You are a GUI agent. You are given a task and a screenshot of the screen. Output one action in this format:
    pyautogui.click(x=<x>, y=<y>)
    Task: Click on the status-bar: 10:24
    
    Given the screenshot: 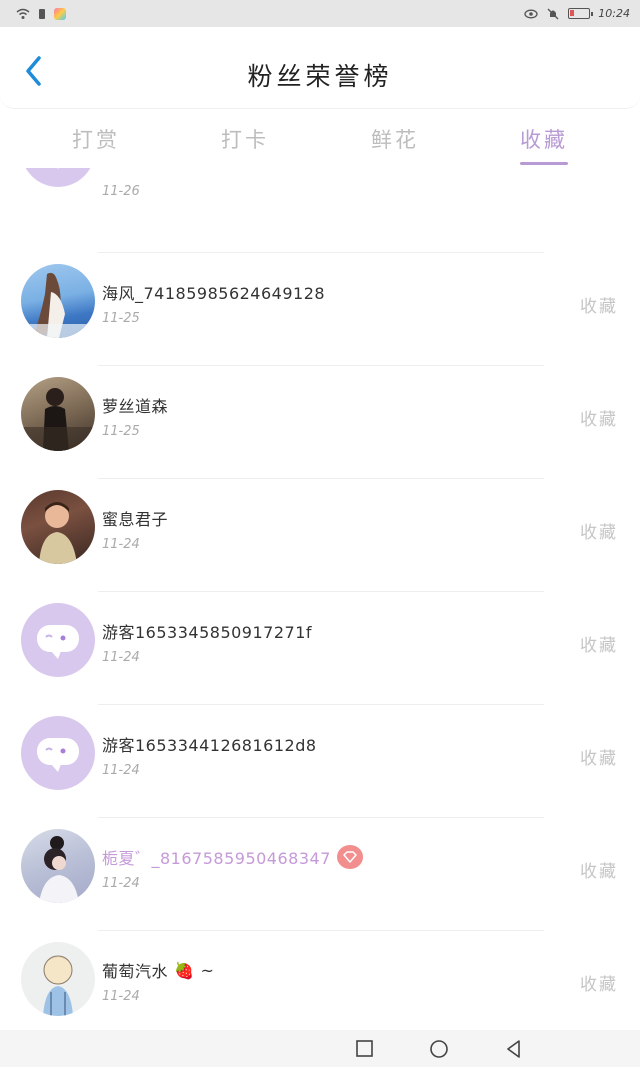 What is the action you would take?
    pyautogui.click(x=320, y=13)
    